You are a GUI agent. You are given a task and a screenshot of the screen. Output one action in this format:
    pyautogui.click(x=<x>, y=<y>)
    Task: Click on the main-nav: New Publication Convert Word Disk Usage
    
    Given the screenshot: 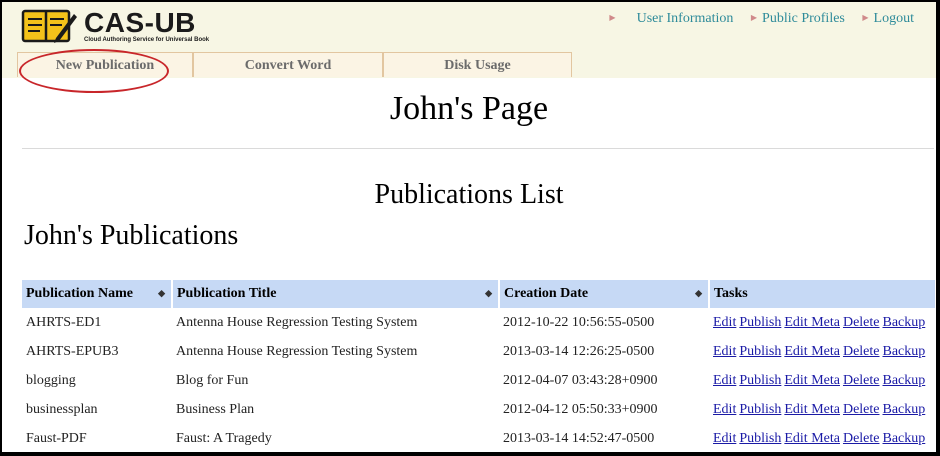 What is the action you would take?
    pyautogui.click(x=294, y=65)
    